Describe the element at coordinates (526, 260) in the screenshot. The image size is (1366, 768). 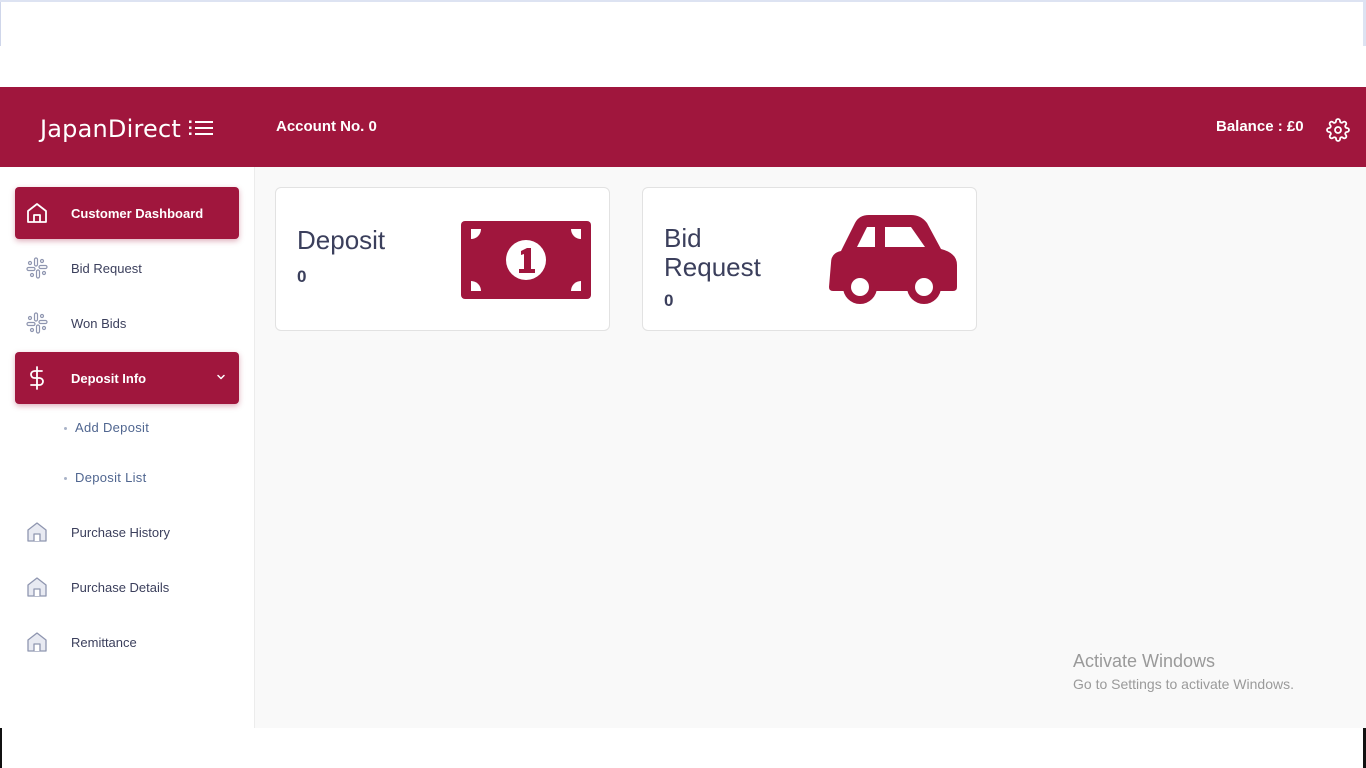
I see `money-bill-icon` at that location.